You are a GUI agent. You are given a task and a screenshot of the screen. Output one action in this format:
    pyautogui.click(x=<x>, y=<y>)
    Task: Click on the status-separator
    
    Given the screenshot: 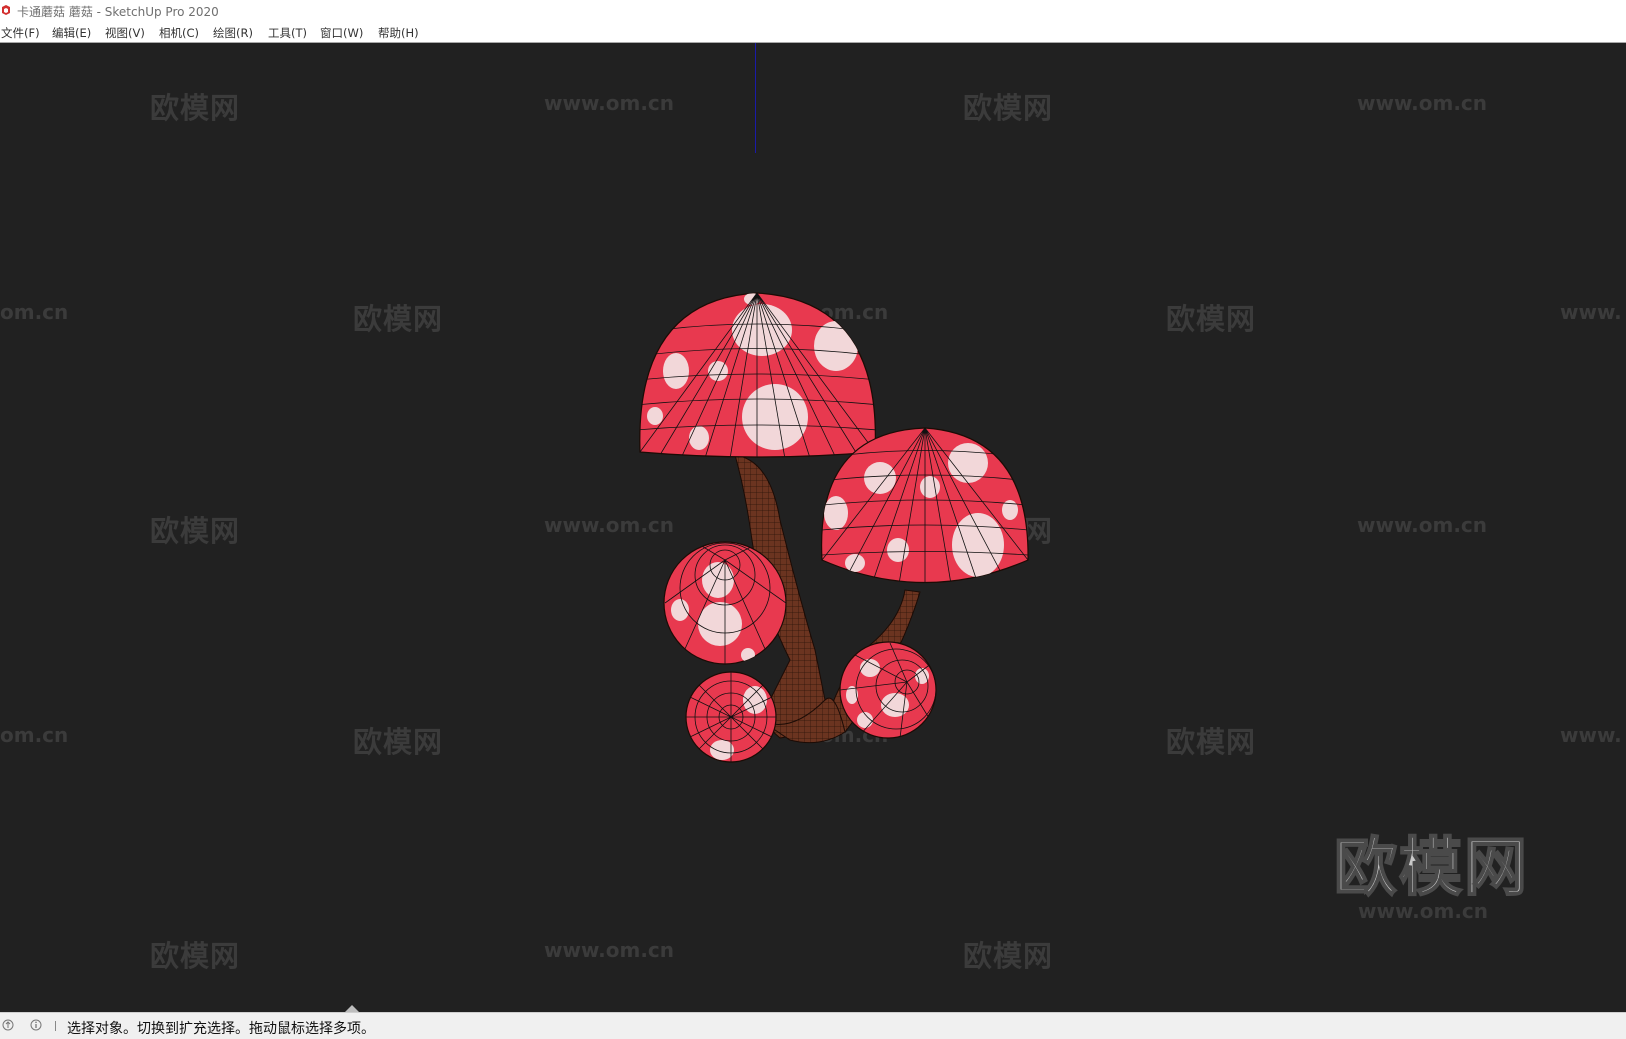 What is the action you would take?
    pyautogui.click(x=55, y=1026)
    